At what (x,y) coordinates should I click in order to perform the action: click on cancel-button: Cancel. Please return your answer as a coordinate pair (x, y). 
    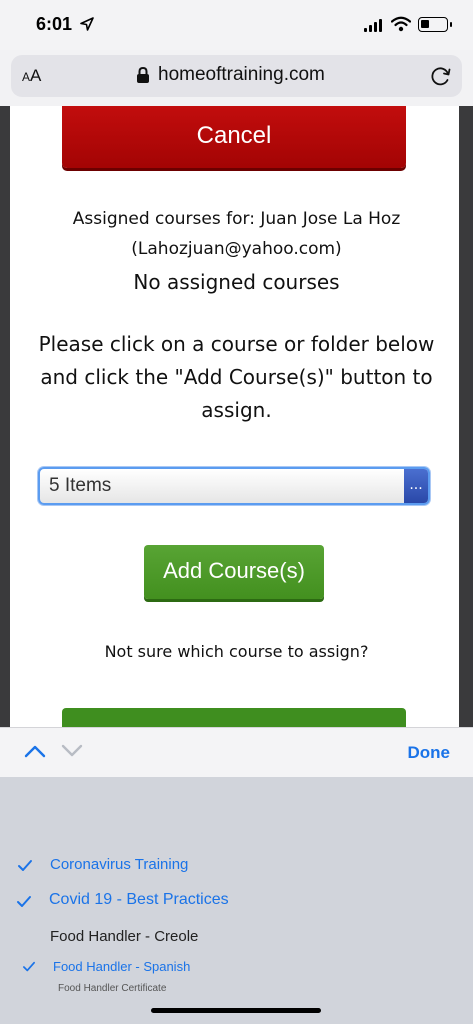
    Looking at the image, I should click on (234, 137).